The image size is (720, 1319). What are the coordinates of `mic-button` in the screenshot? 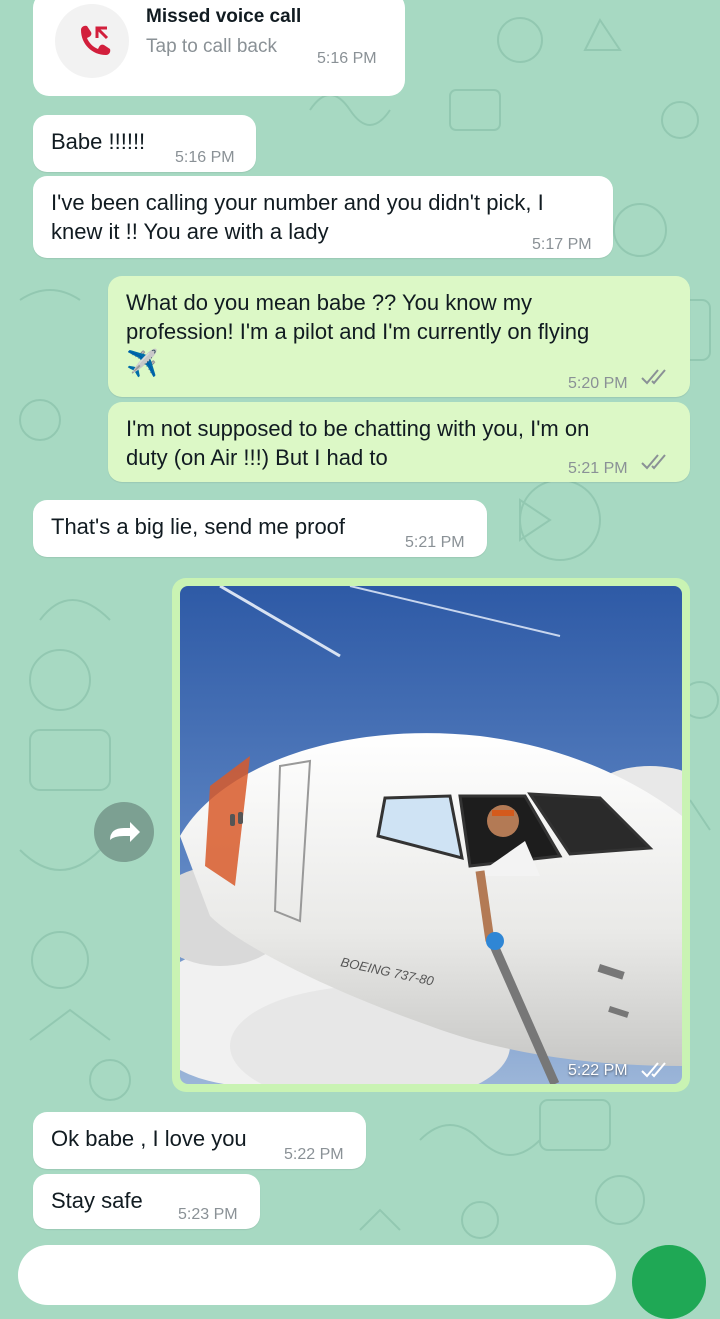 It's located at (669, 1282).